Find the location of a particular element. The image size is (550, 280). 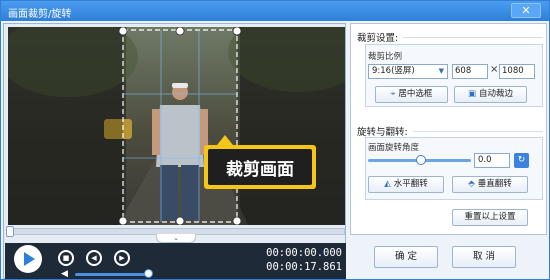

rotation-angle-label: 画面旋转角度 is located at coordinates (394, 148).